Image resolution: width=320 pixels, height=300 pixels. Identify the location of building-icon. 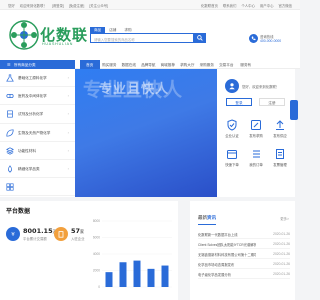
(61, 234).